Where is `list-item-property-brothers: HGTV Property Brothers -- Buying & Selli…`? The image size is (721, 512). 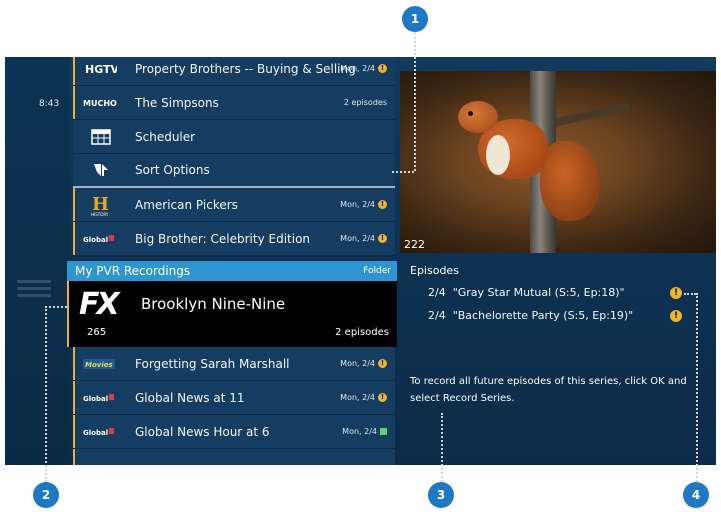
list-item-property-brothers: HGTV Property Brothers -- Buying & Selli… is located at coordinates (234, 71).